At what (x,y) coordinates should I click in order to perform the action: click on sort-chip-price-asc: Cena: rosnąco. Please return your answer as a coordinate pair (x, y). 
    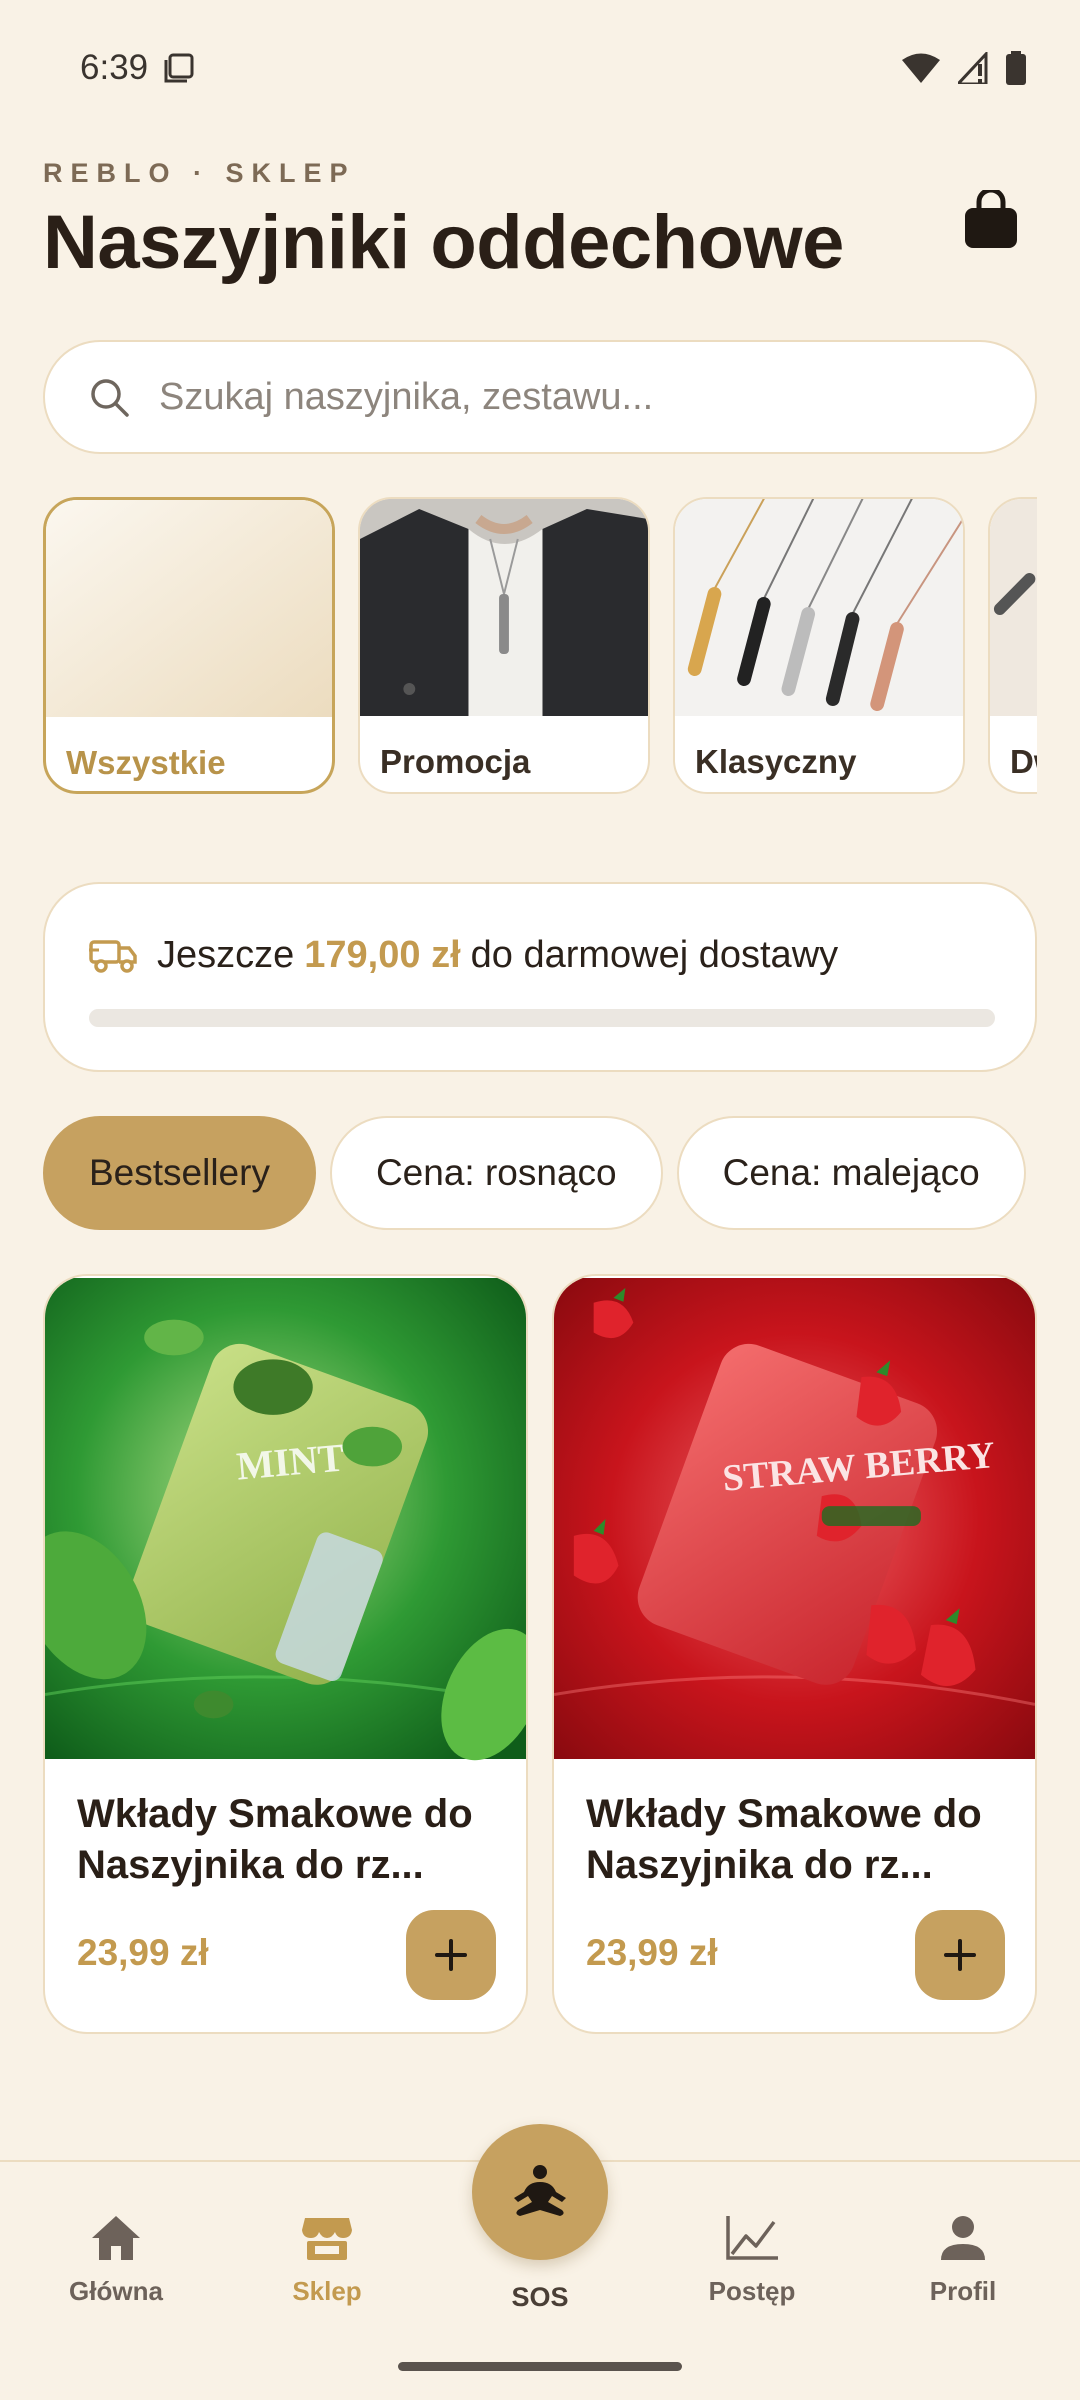
    Looking at the image, I should click on (496, 1173).